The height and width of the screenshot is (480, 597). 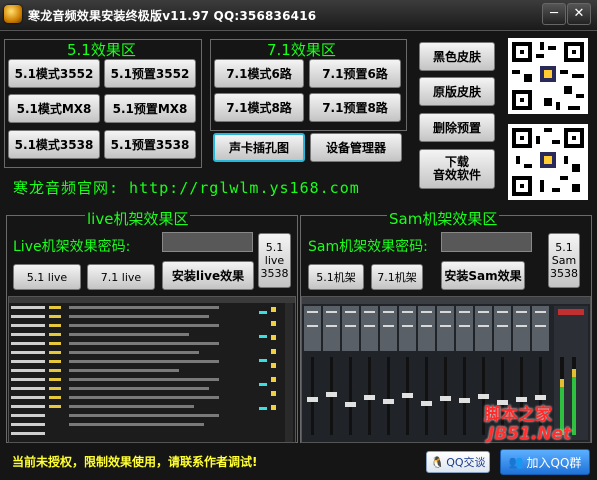 I want to click on qr-code-top-icon, so click(x=548, y=76).